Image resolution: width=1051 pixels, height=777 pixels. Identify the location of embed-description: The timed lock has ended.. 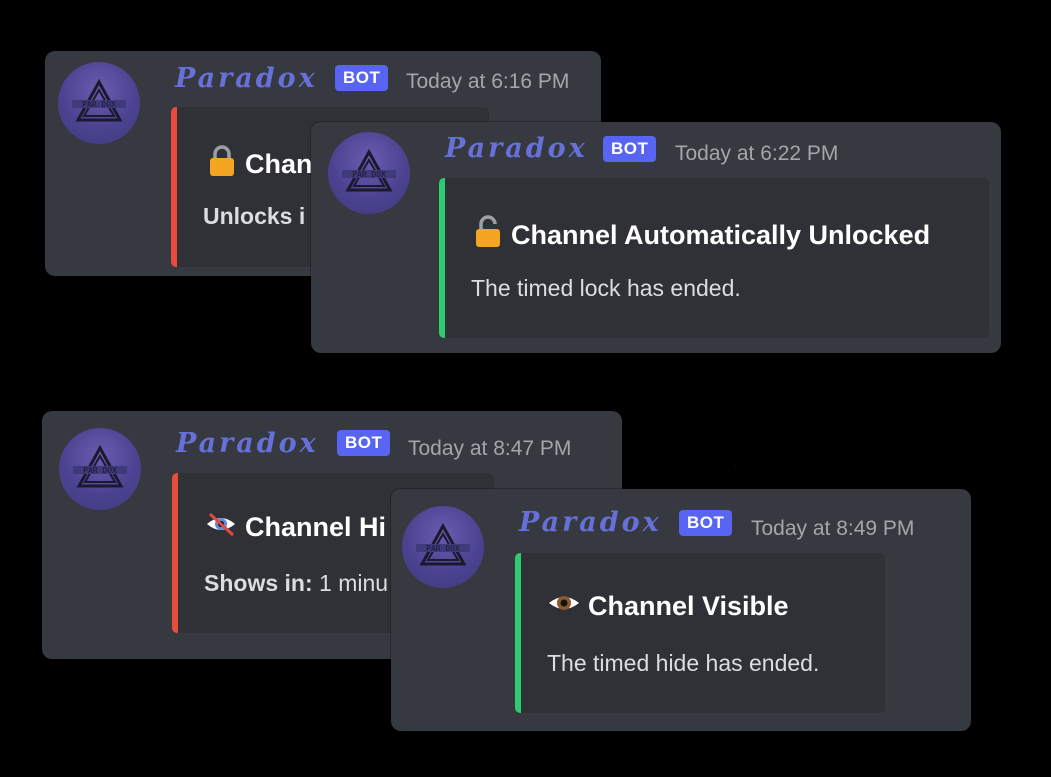
(606, 288).